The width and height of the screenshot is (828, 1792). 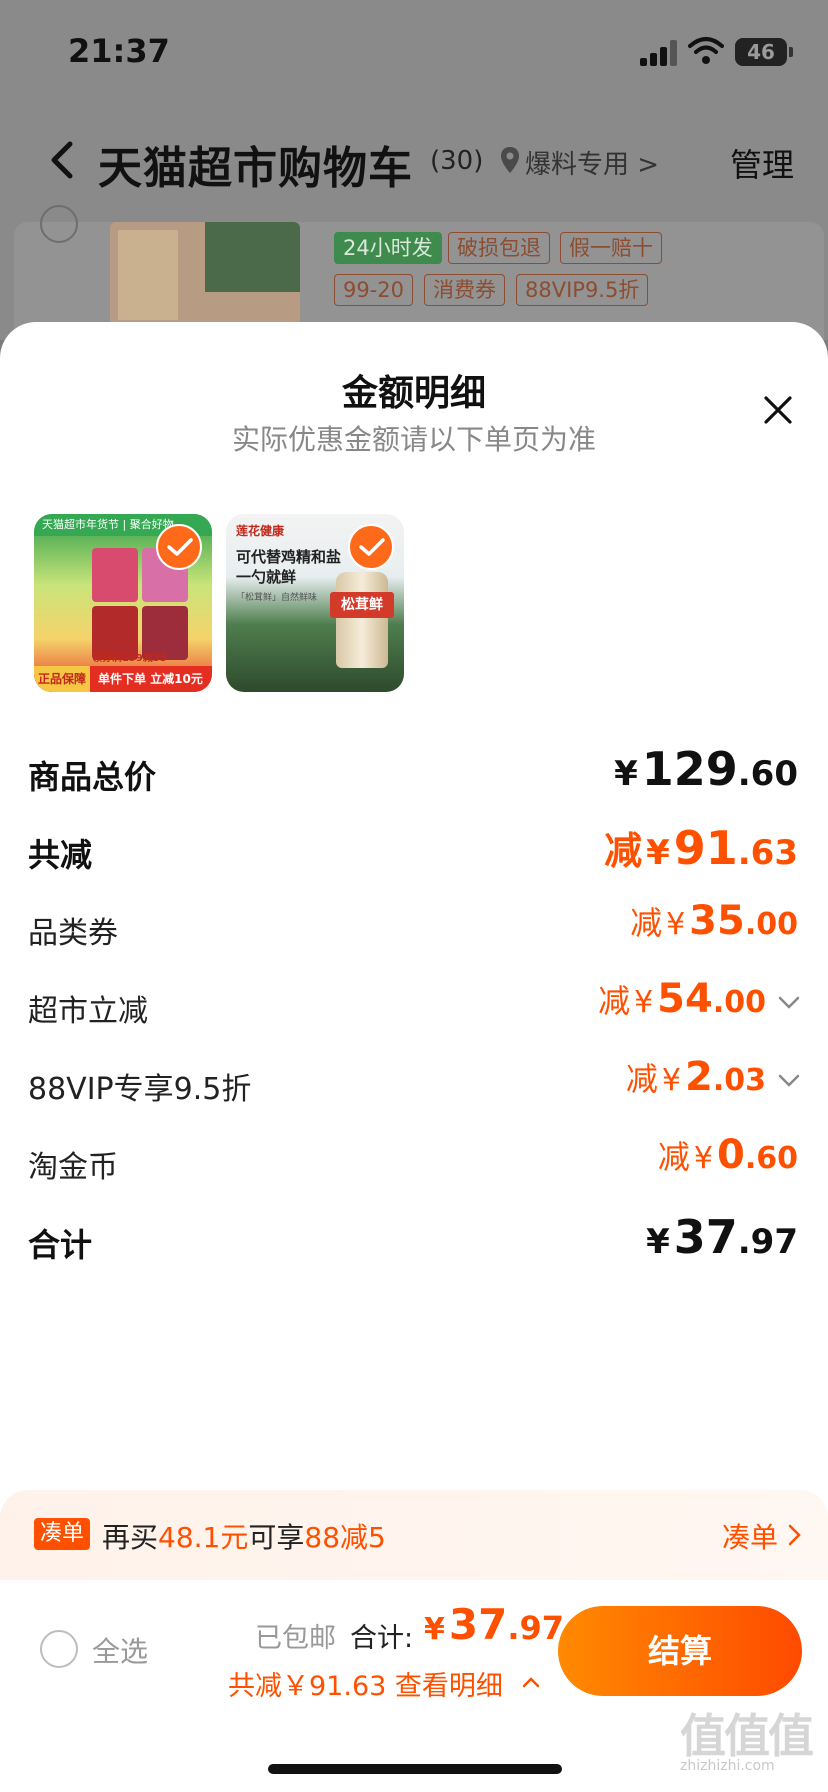 I want to click on product-thumbnail: 莲花健康 可代替鸡精和盐 一勺就鲜 「松茸鲜」自然鲜味 松茸鲜, so click(x=315, y=603).